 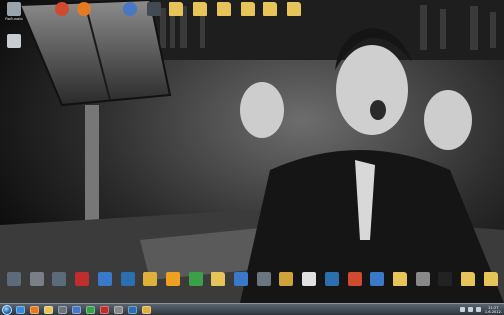 I want to click on explorer-icon, so click(x=48, y=309).